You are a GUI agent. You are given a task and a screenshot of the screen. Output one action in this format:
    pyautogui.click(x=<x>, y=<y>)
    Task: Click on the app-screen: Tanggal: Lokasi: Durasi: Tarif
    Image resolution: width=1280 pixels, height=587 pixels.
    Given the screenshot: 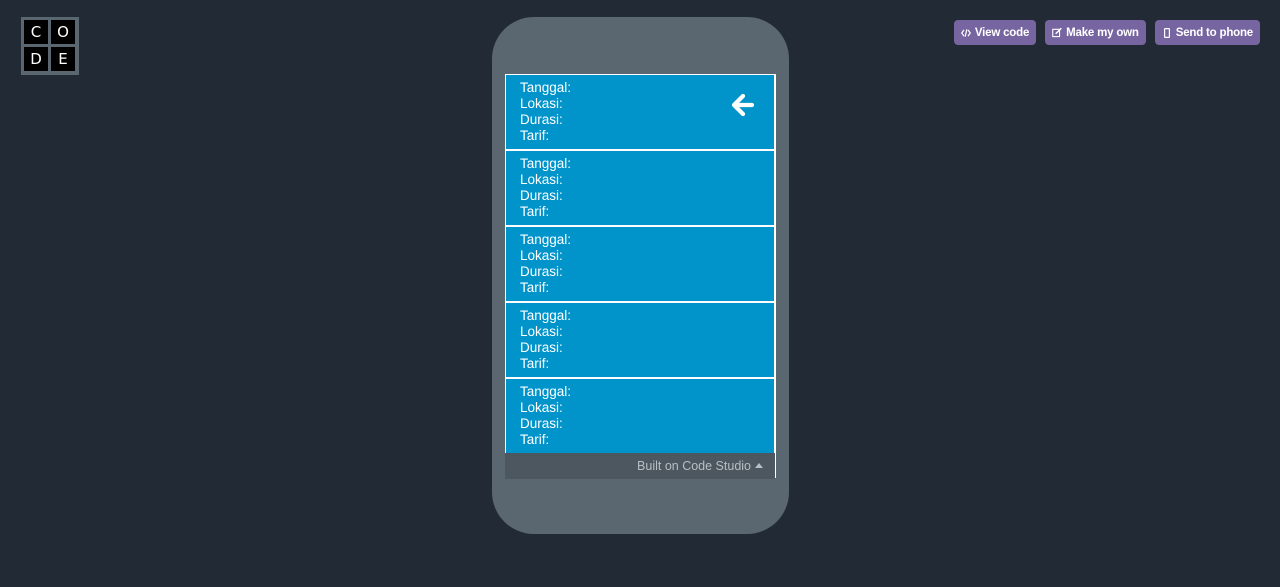 What is the action you would take?
    pyautogui.click(x=640, y=276)
    